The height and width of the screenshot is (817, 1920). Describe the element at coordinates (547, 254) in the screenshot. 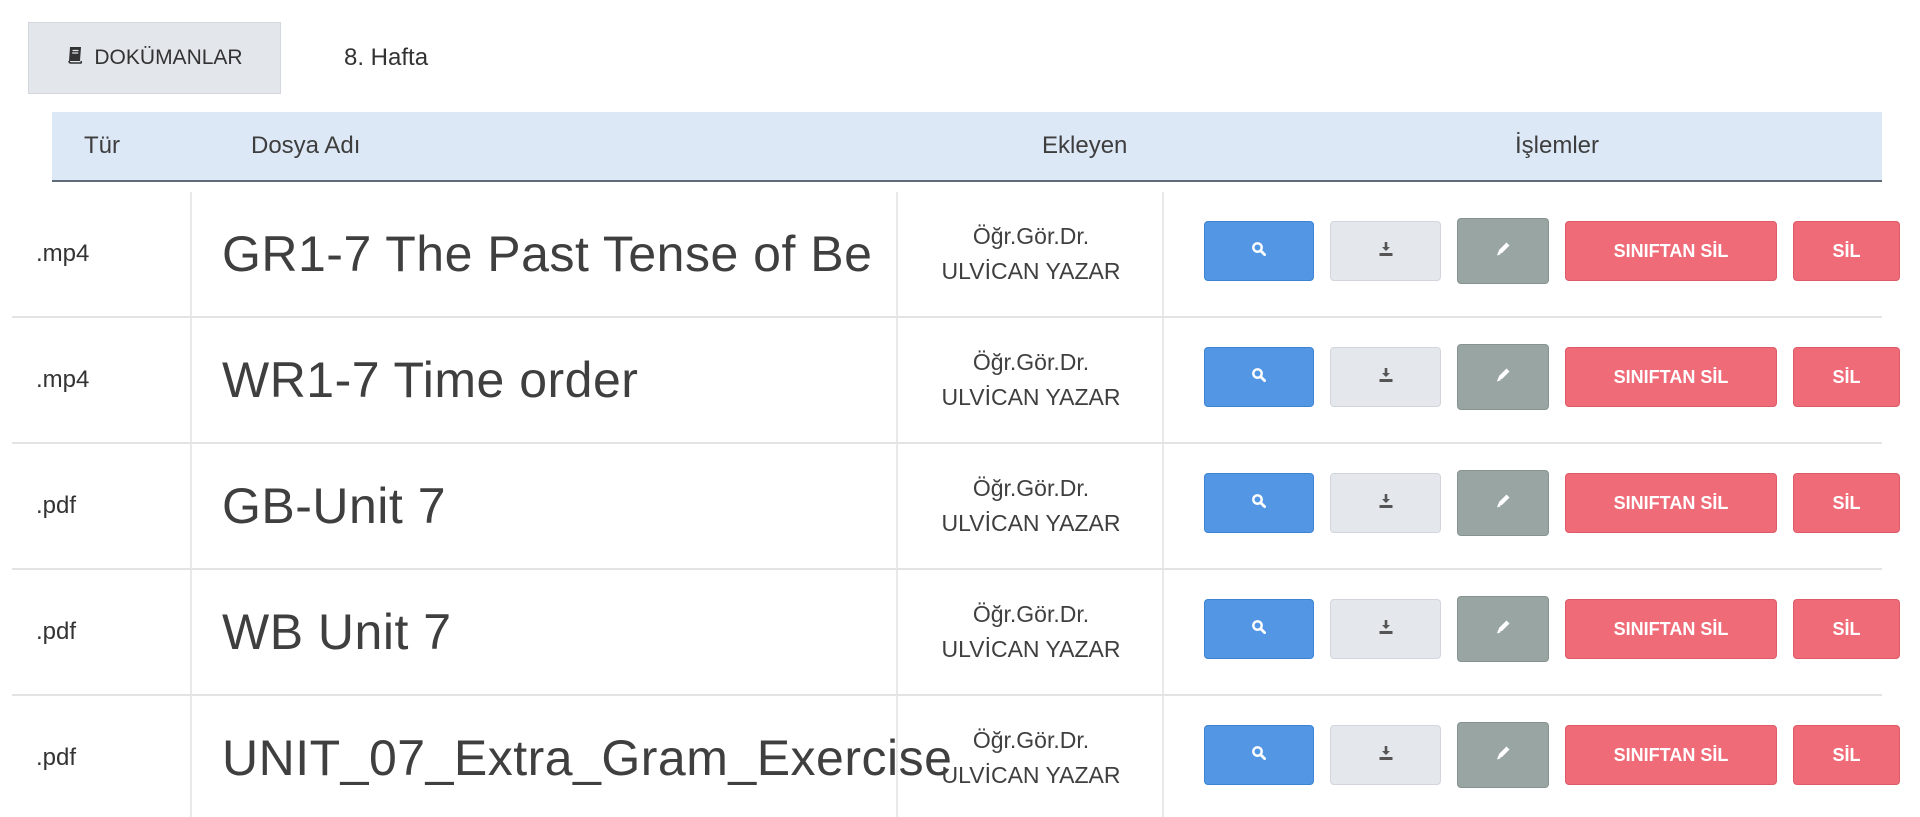

I see `file-name: GR1-7 The Past Tense of Be` at that location.